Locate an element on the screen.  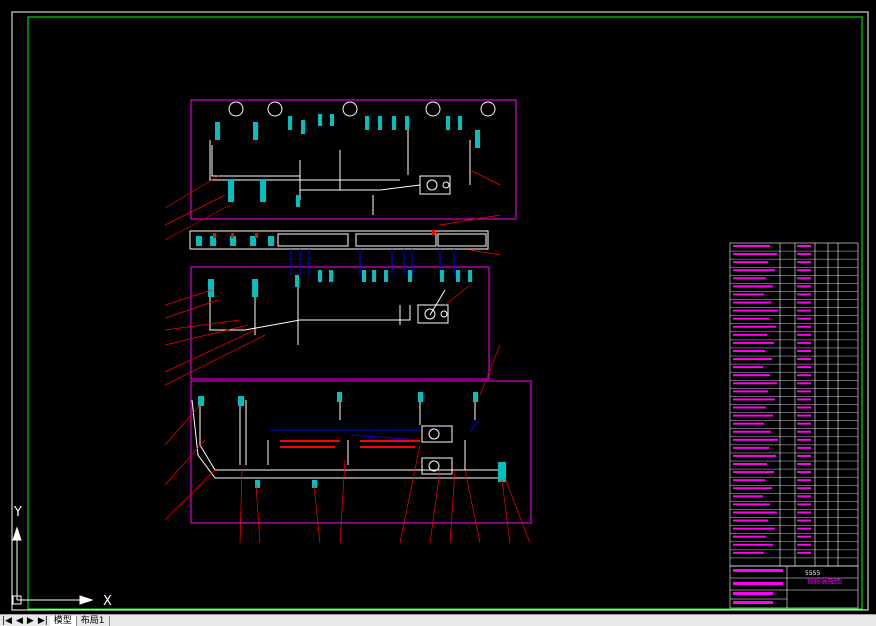
top-view-pipes is located at coordinates (340, 172).